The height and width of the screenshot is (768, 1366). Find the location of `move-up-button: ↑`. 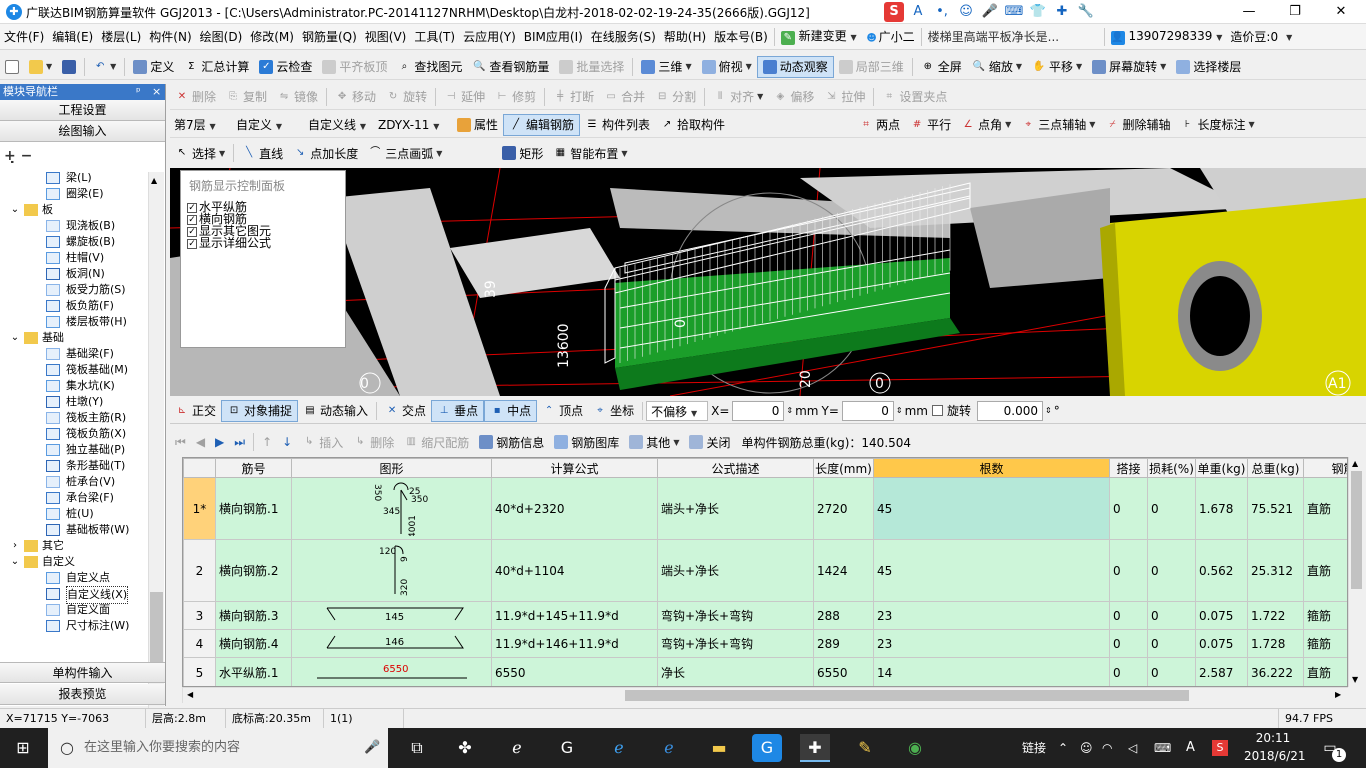

move-up-button: ↑ is located at coordinates (267, 442).